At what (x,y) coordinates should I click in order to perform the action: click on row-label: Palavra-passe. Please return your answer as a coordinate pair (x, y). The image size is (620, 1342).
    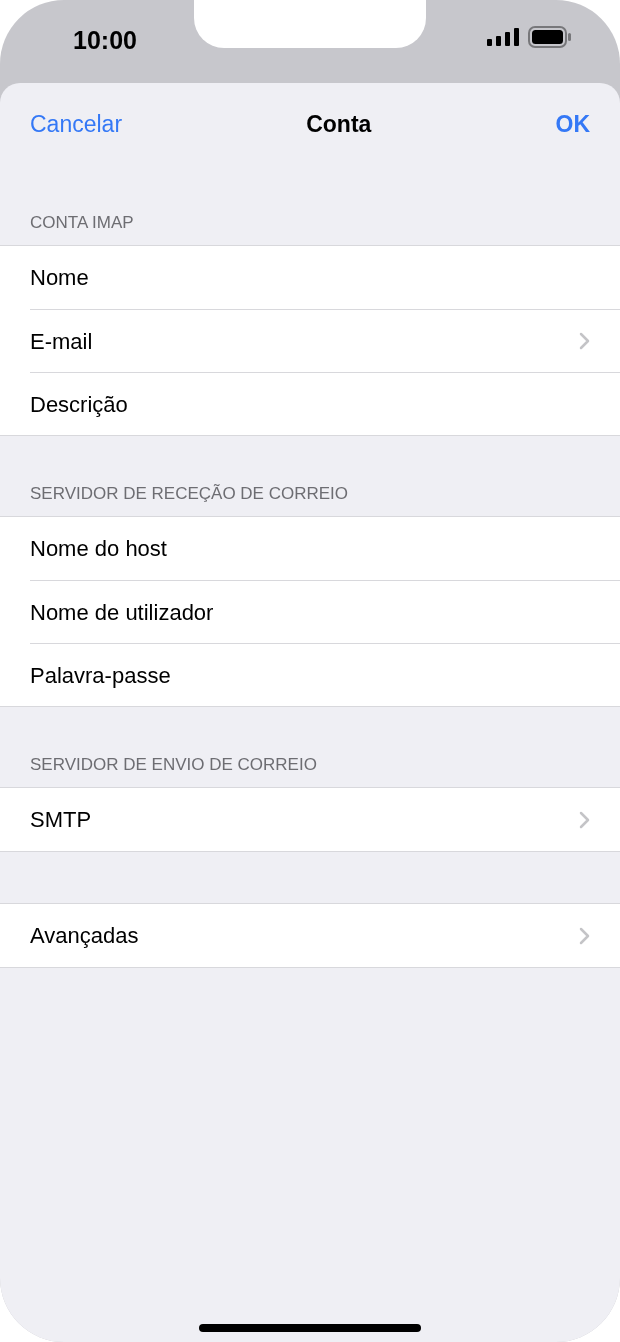
    Looking at the image, I should click on (310, 675).